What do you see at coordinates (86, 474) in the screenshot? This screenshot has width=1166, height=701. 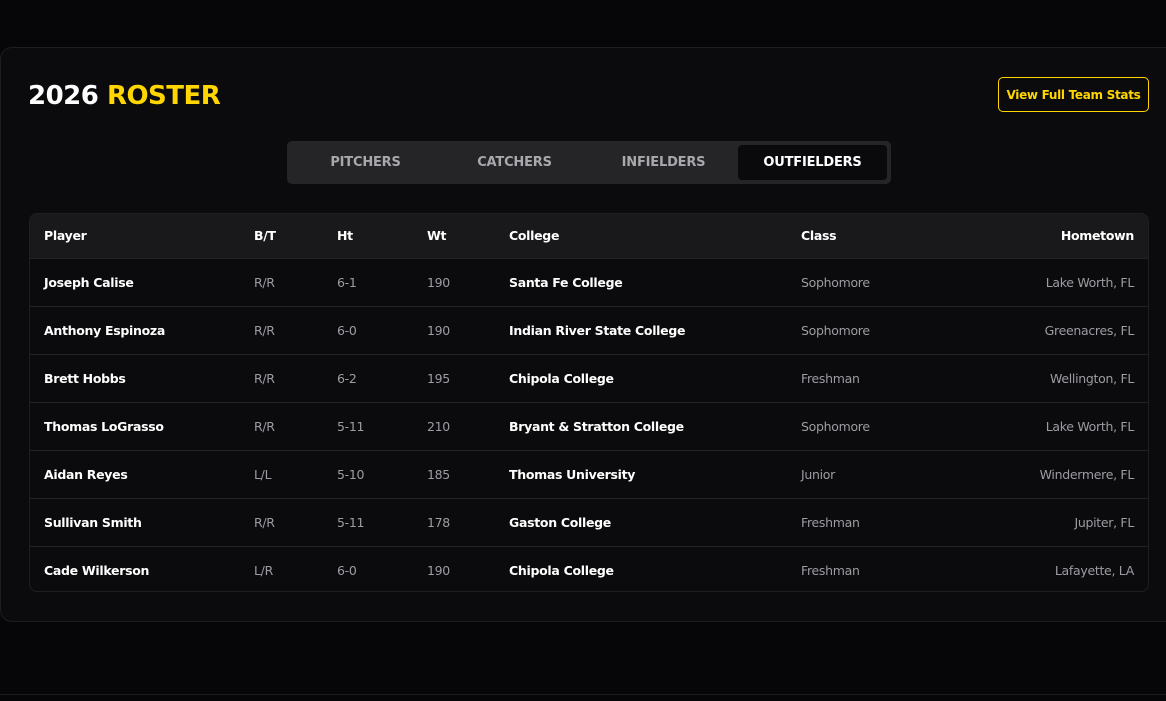 I see `player-name: Aidan Reyes` at bounding box center [86, 474].